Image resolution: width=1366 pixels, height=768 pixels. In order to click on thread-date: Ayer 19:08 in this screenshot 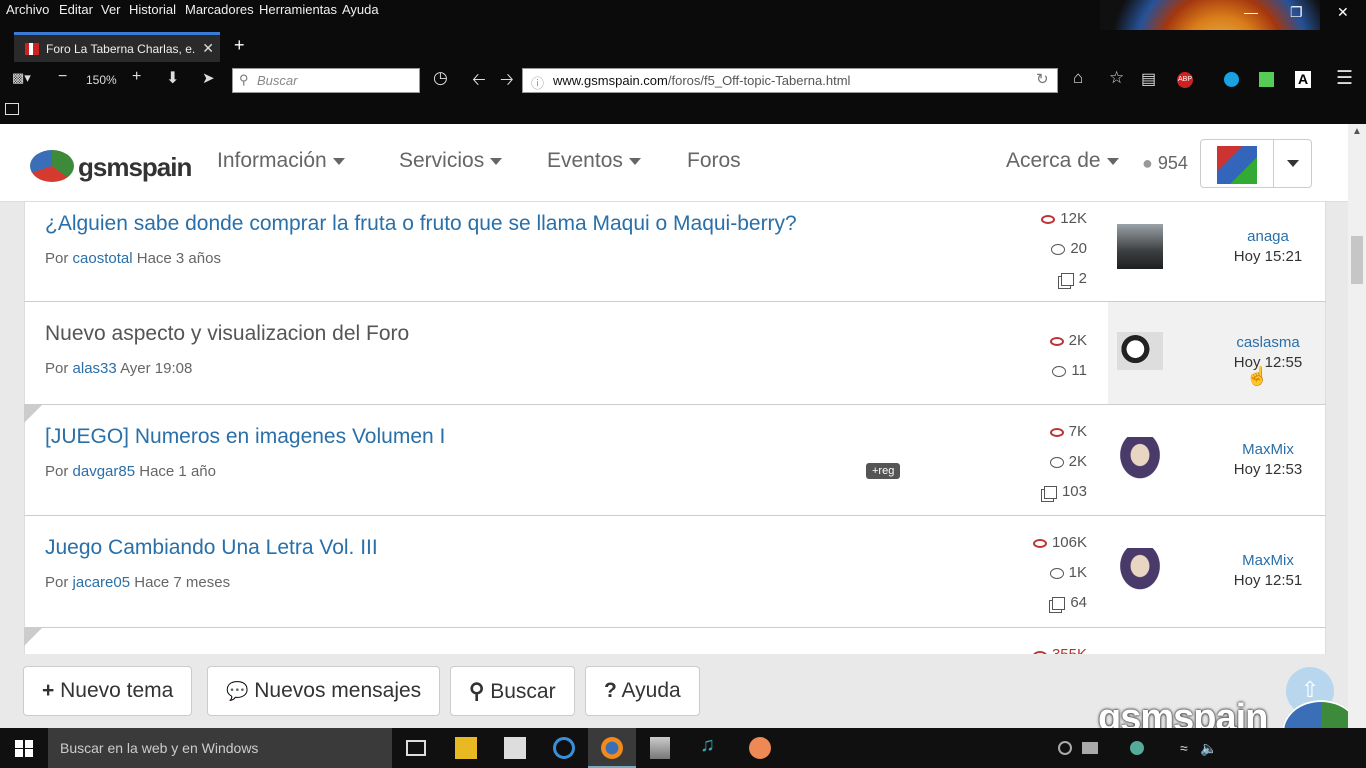, I will do `click(156, 368)`.